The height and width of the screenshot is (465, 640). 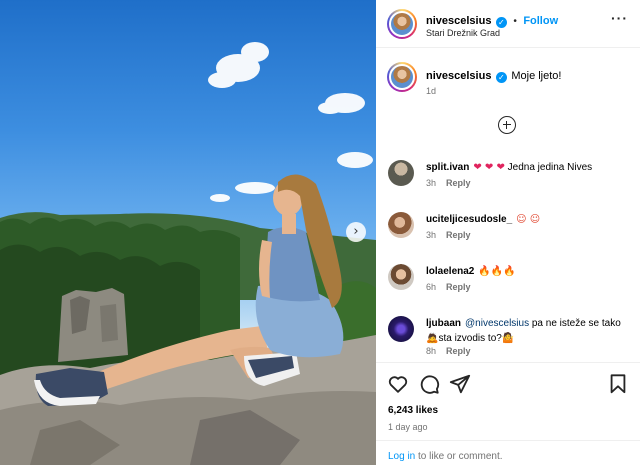 What do you see at coordinates (575, 323) in the screenshot?
I see `comment-text: pa ne isteže se tako` at bounding box center [575, 323].